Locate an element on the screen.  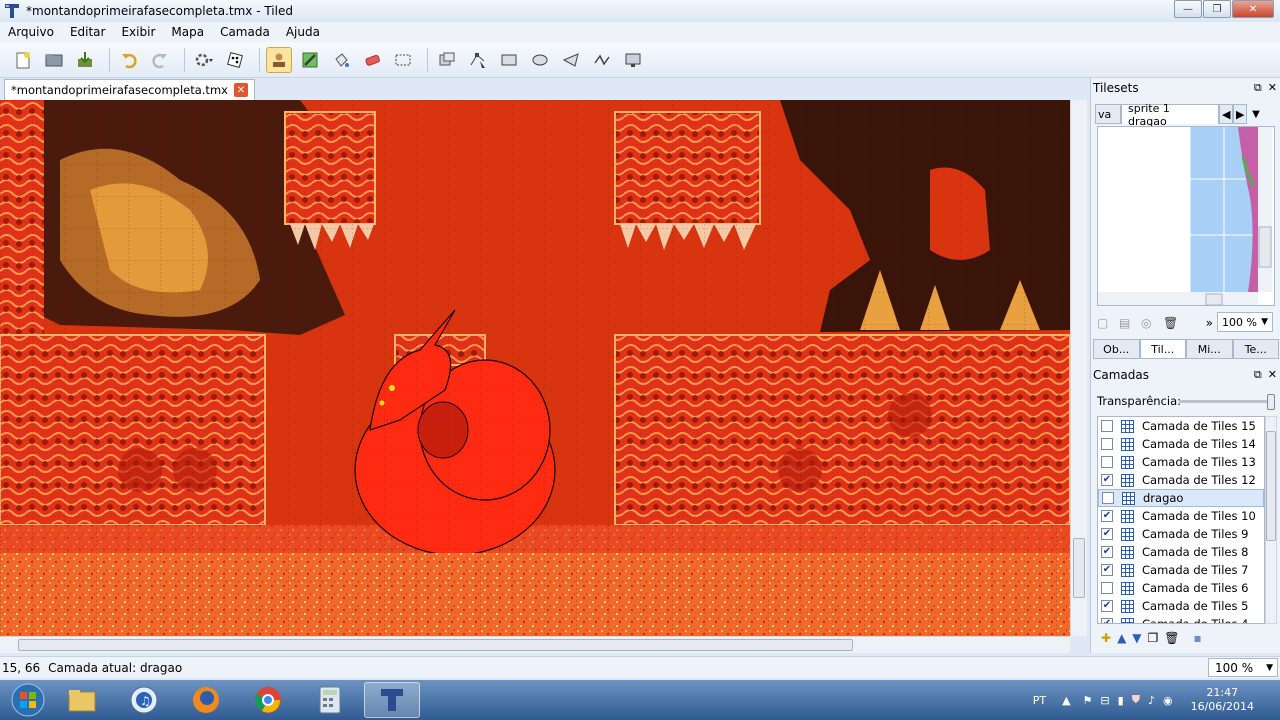
layer-row: dragao is located at coordinates (1181, 498).